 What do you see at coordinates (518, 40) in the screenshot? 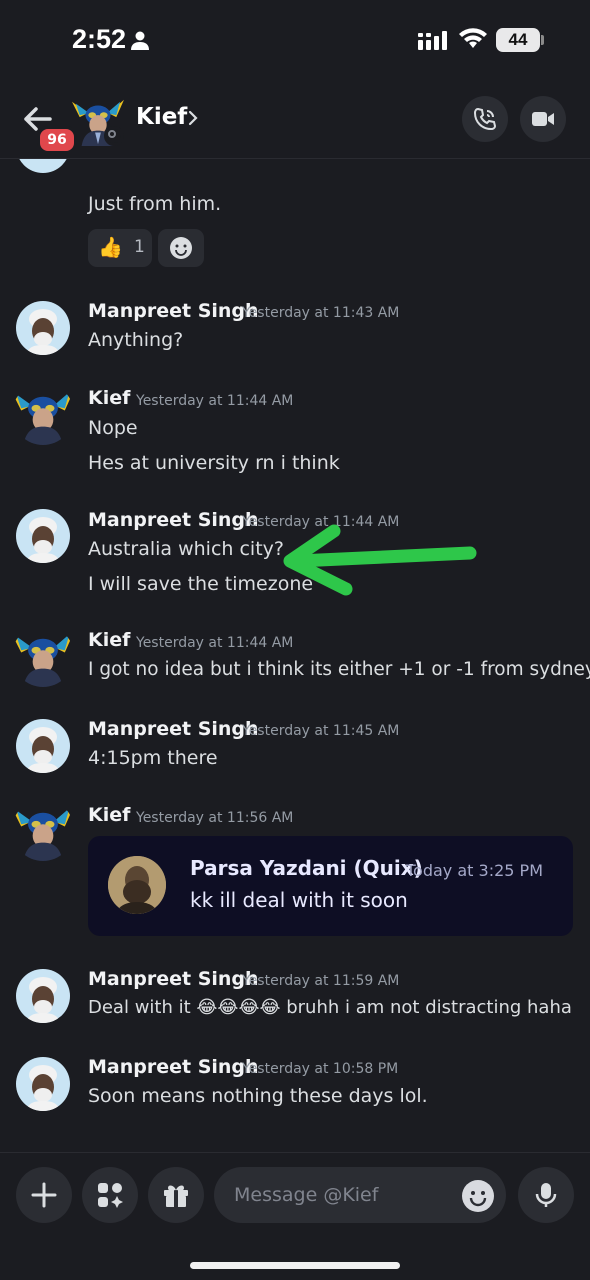
I see `battery-indicator: 44` at bounding box center [518, 40].